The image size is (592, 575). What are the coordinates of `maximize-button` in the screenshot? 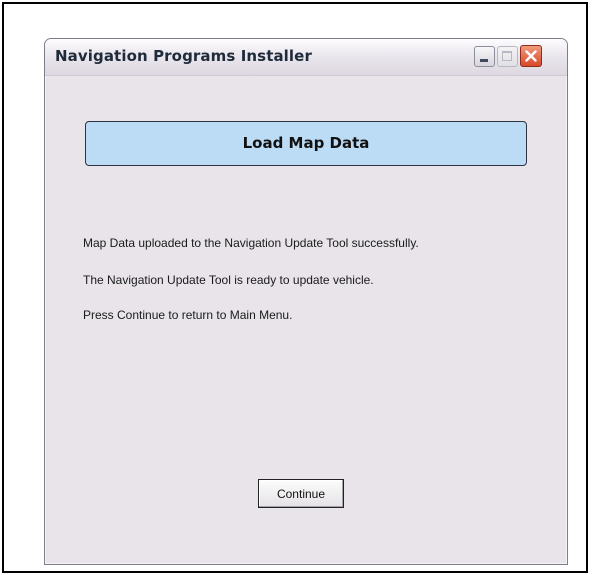 It's located at (507, 56).